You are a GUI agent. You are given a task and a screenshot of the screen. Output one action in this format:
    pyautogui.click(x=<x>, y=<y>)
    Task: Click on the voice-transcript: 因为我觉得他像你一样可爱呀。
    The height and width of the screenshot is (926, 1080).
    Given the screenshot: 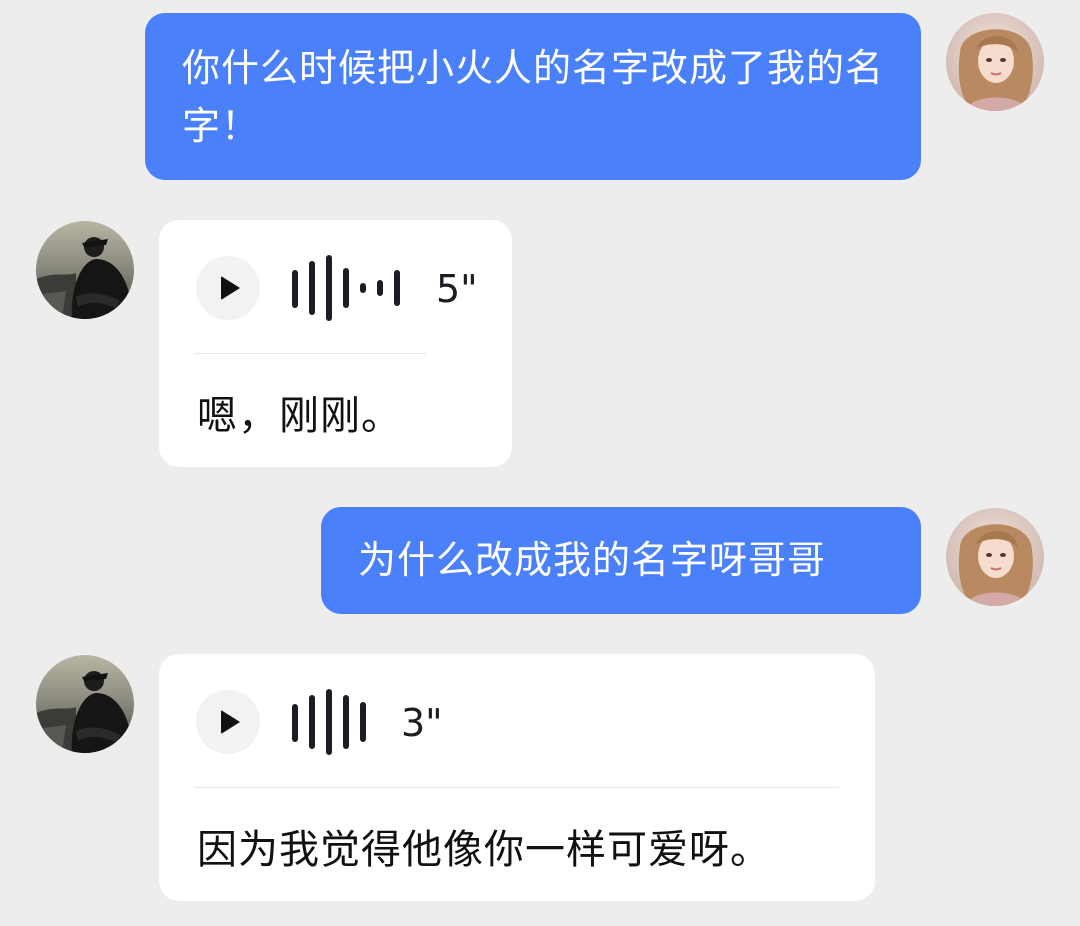 What is the action you would take?
    pyautogui.click(x=484, y=850)
    